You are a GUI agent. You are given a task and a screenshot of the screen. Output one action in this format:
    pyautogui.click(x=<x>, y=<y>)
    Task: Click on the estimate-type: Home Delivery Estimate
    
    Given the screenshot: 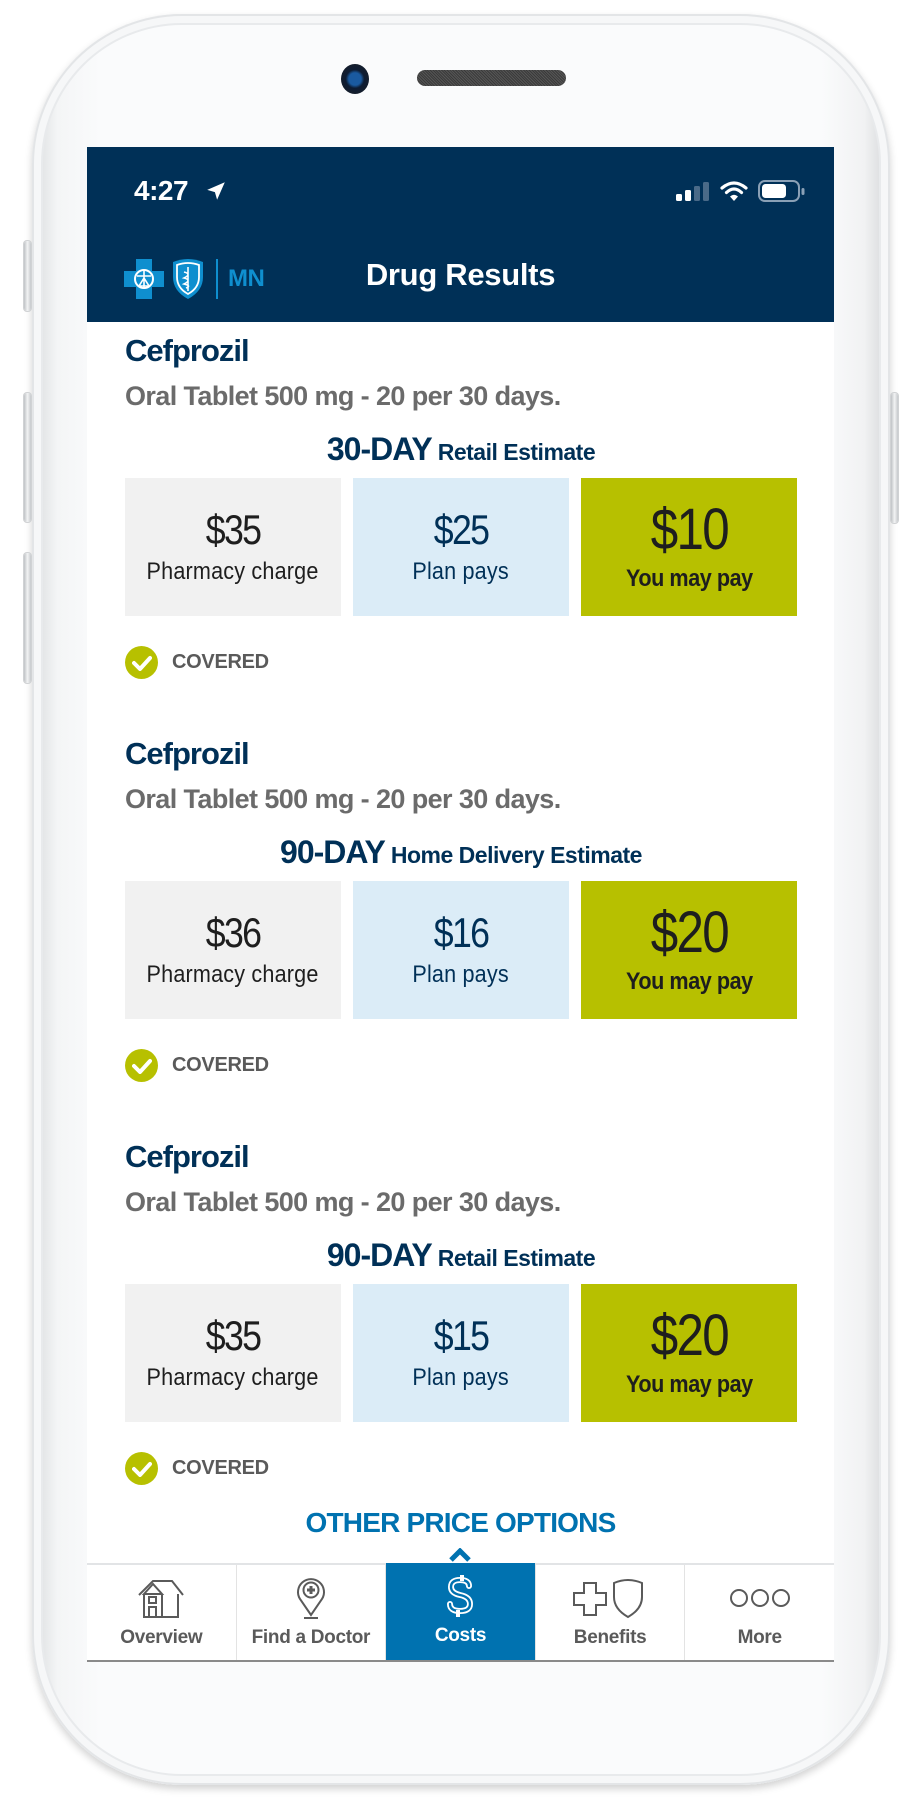 What is the action you would take?
    pyautogui.click(x=516, y=855)
    